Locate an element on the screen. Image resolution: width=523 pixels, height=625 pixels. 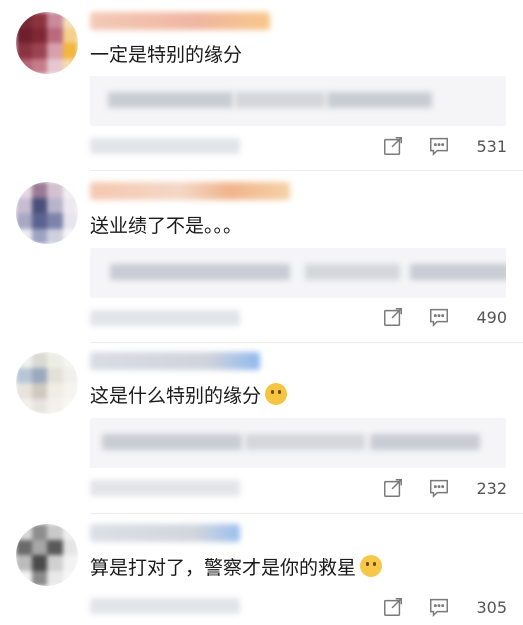
doge-emoji is located at coordinates (276, 394).